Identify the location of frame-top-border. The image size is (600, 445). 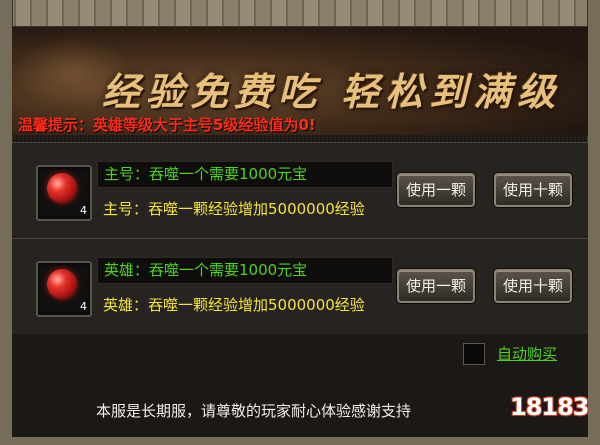
(300, 14).